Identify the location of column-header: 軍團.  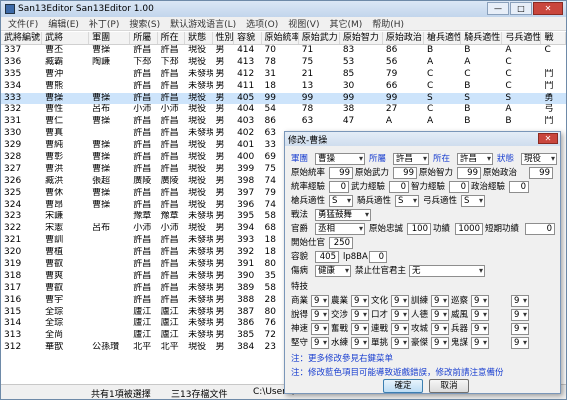
(110, 38).